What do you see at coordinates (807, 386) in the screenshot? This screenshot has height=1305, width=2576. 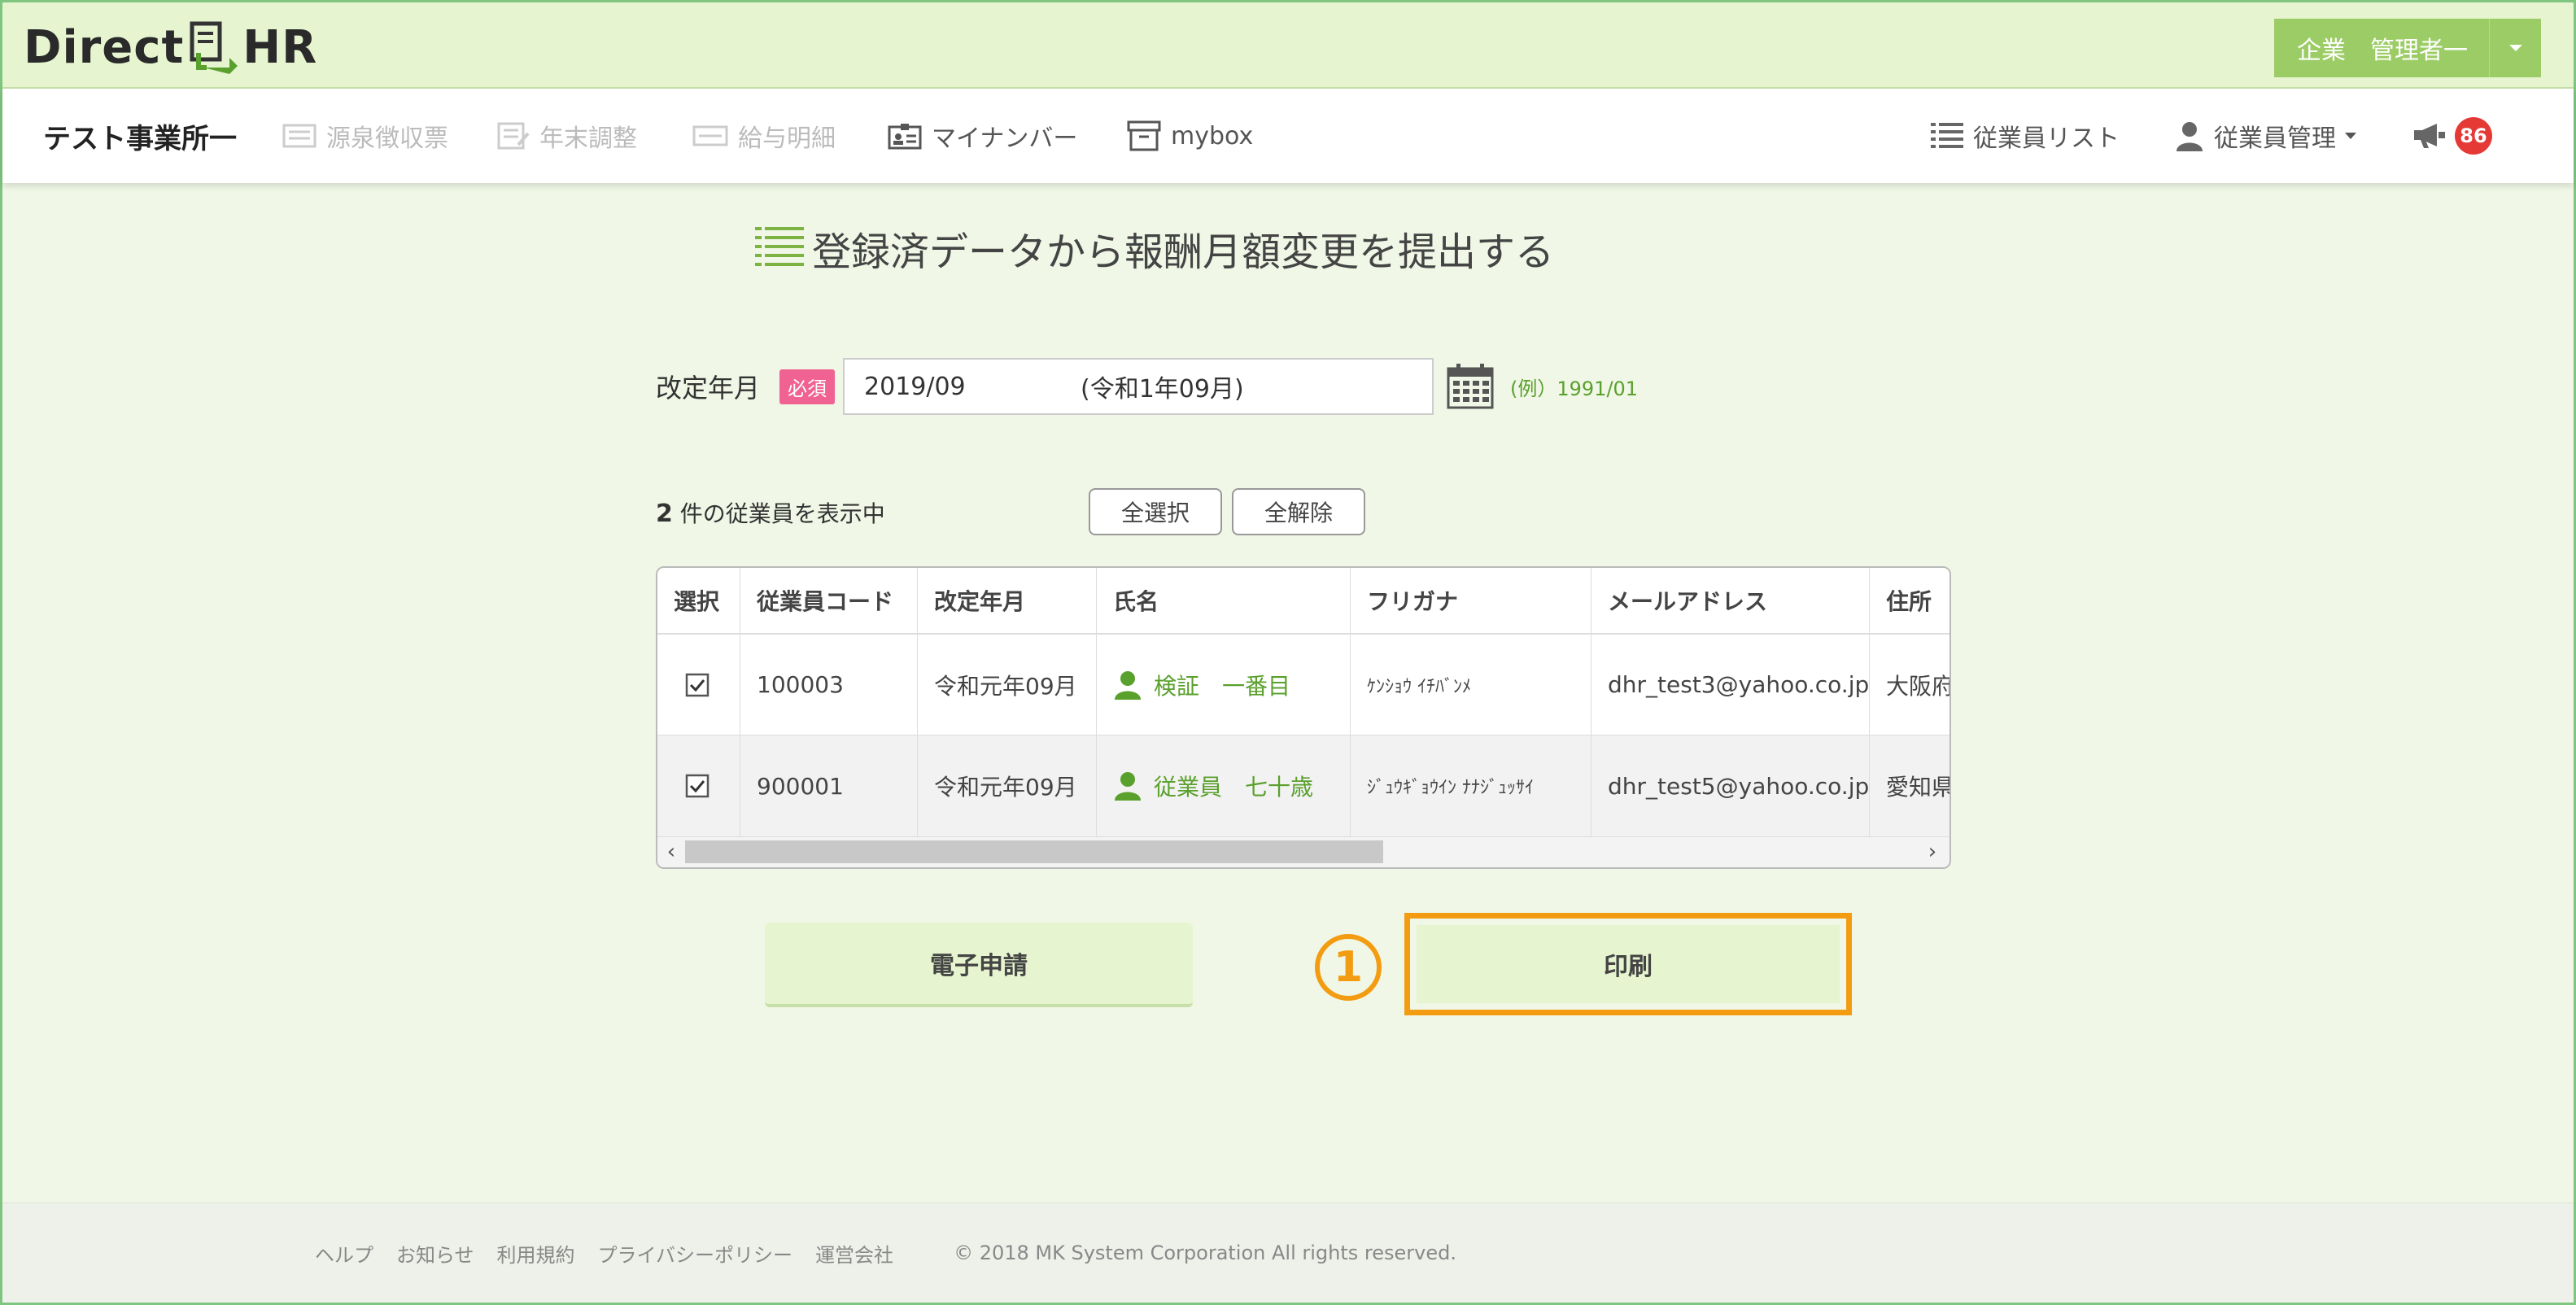 I see `required-badge: 必須` at bounding box center [807, 386].